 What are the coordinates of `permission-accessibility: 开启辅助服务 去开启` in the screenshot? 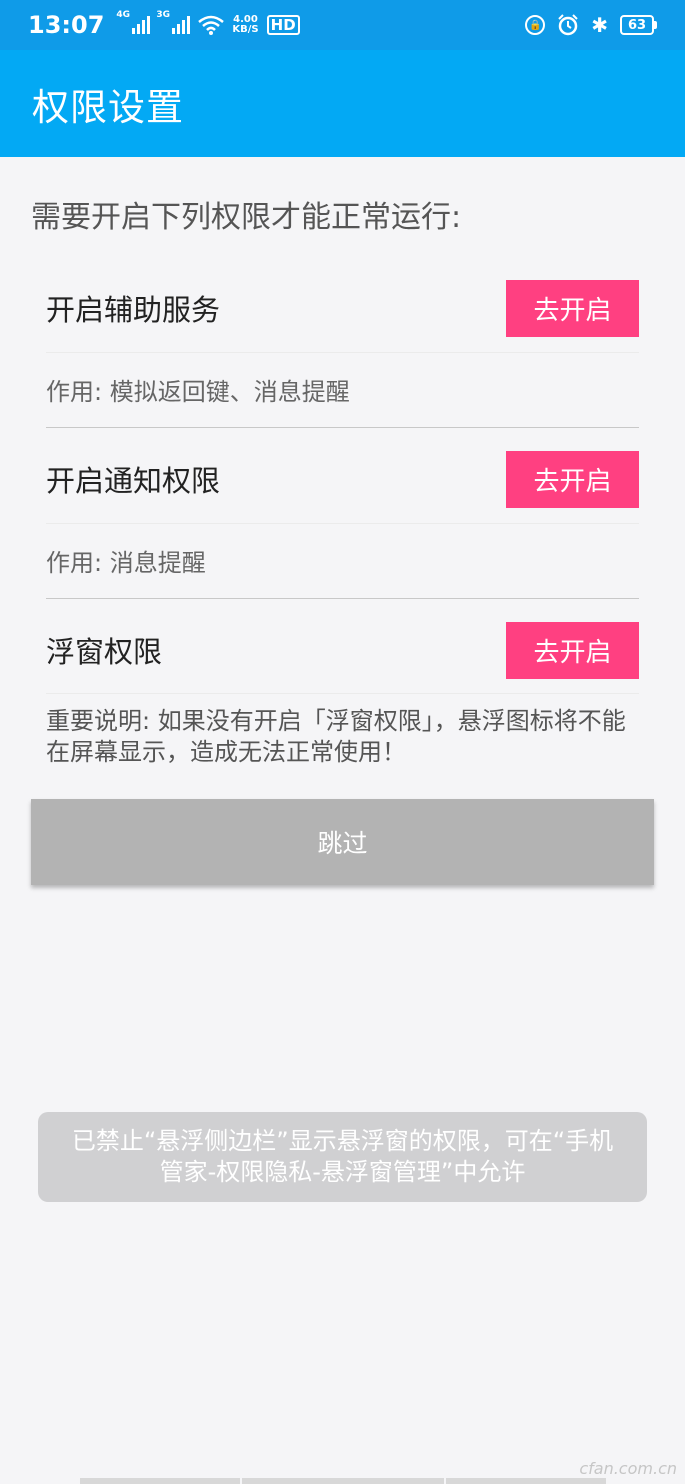 It's located at (342, 308).